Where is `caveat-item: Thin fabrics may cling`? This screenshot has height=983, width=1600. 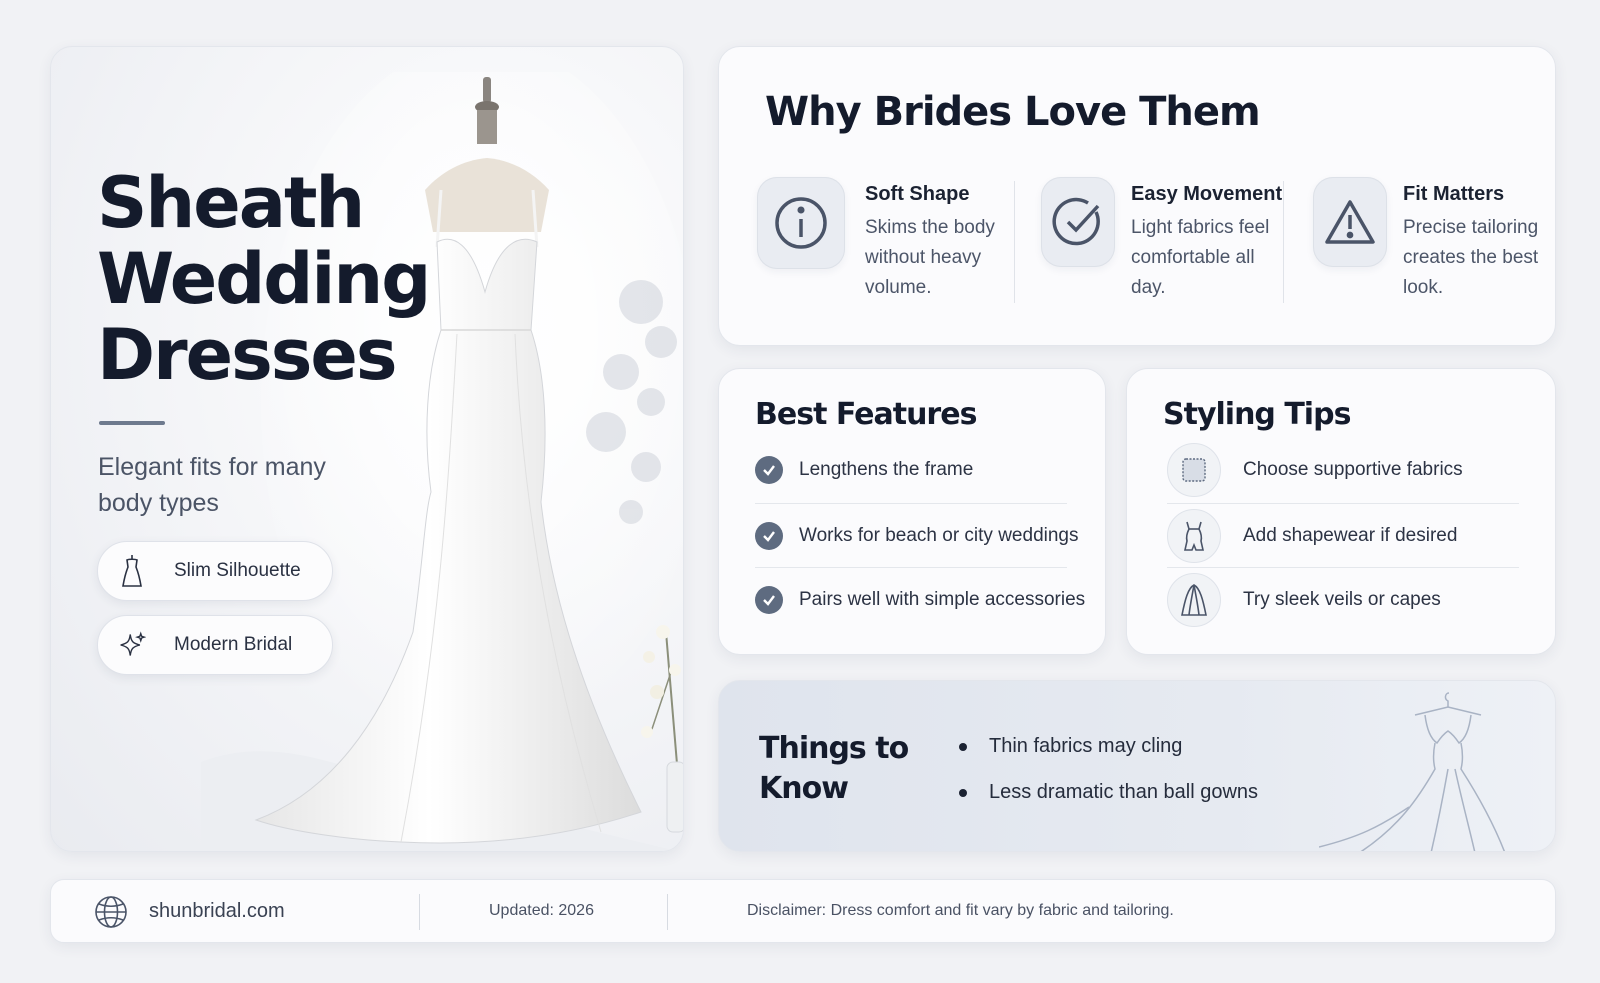 caveat-item: Thin fabrics may cling is located at coordinates (1070, 746).